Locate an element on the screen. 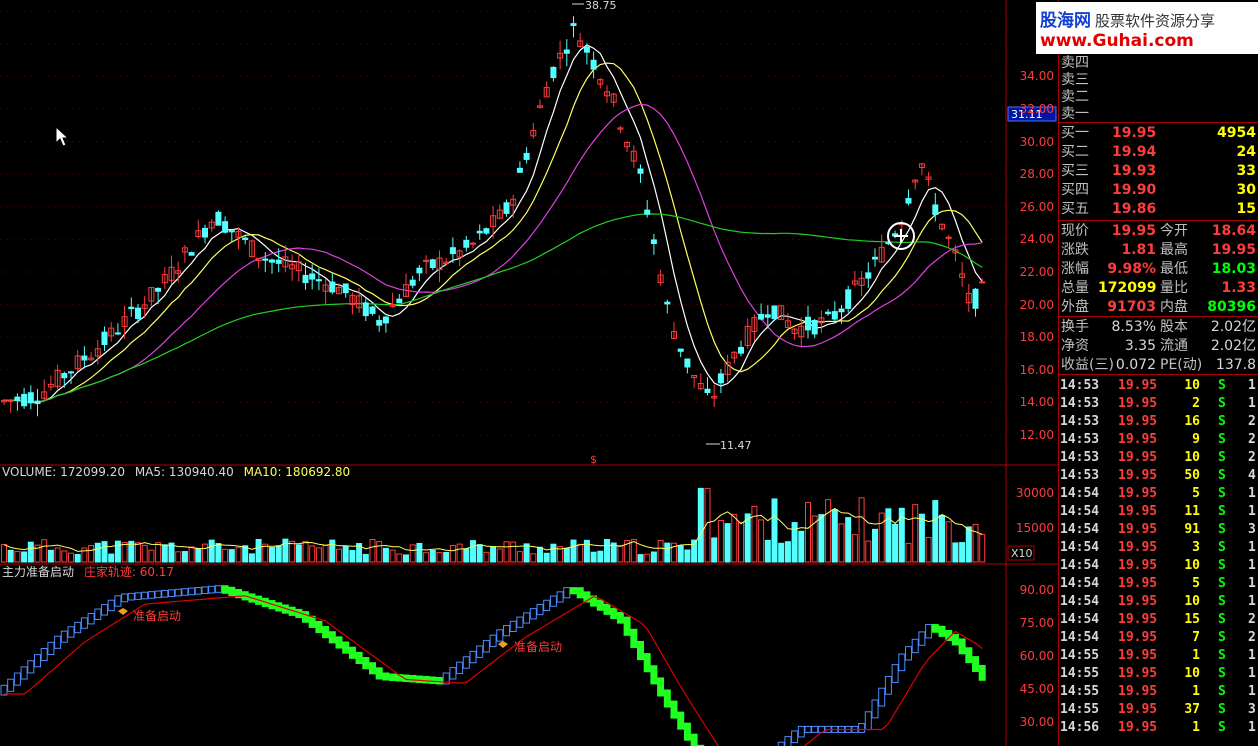  buy-level-label: 买三 is located at coordinates (1075, 171).